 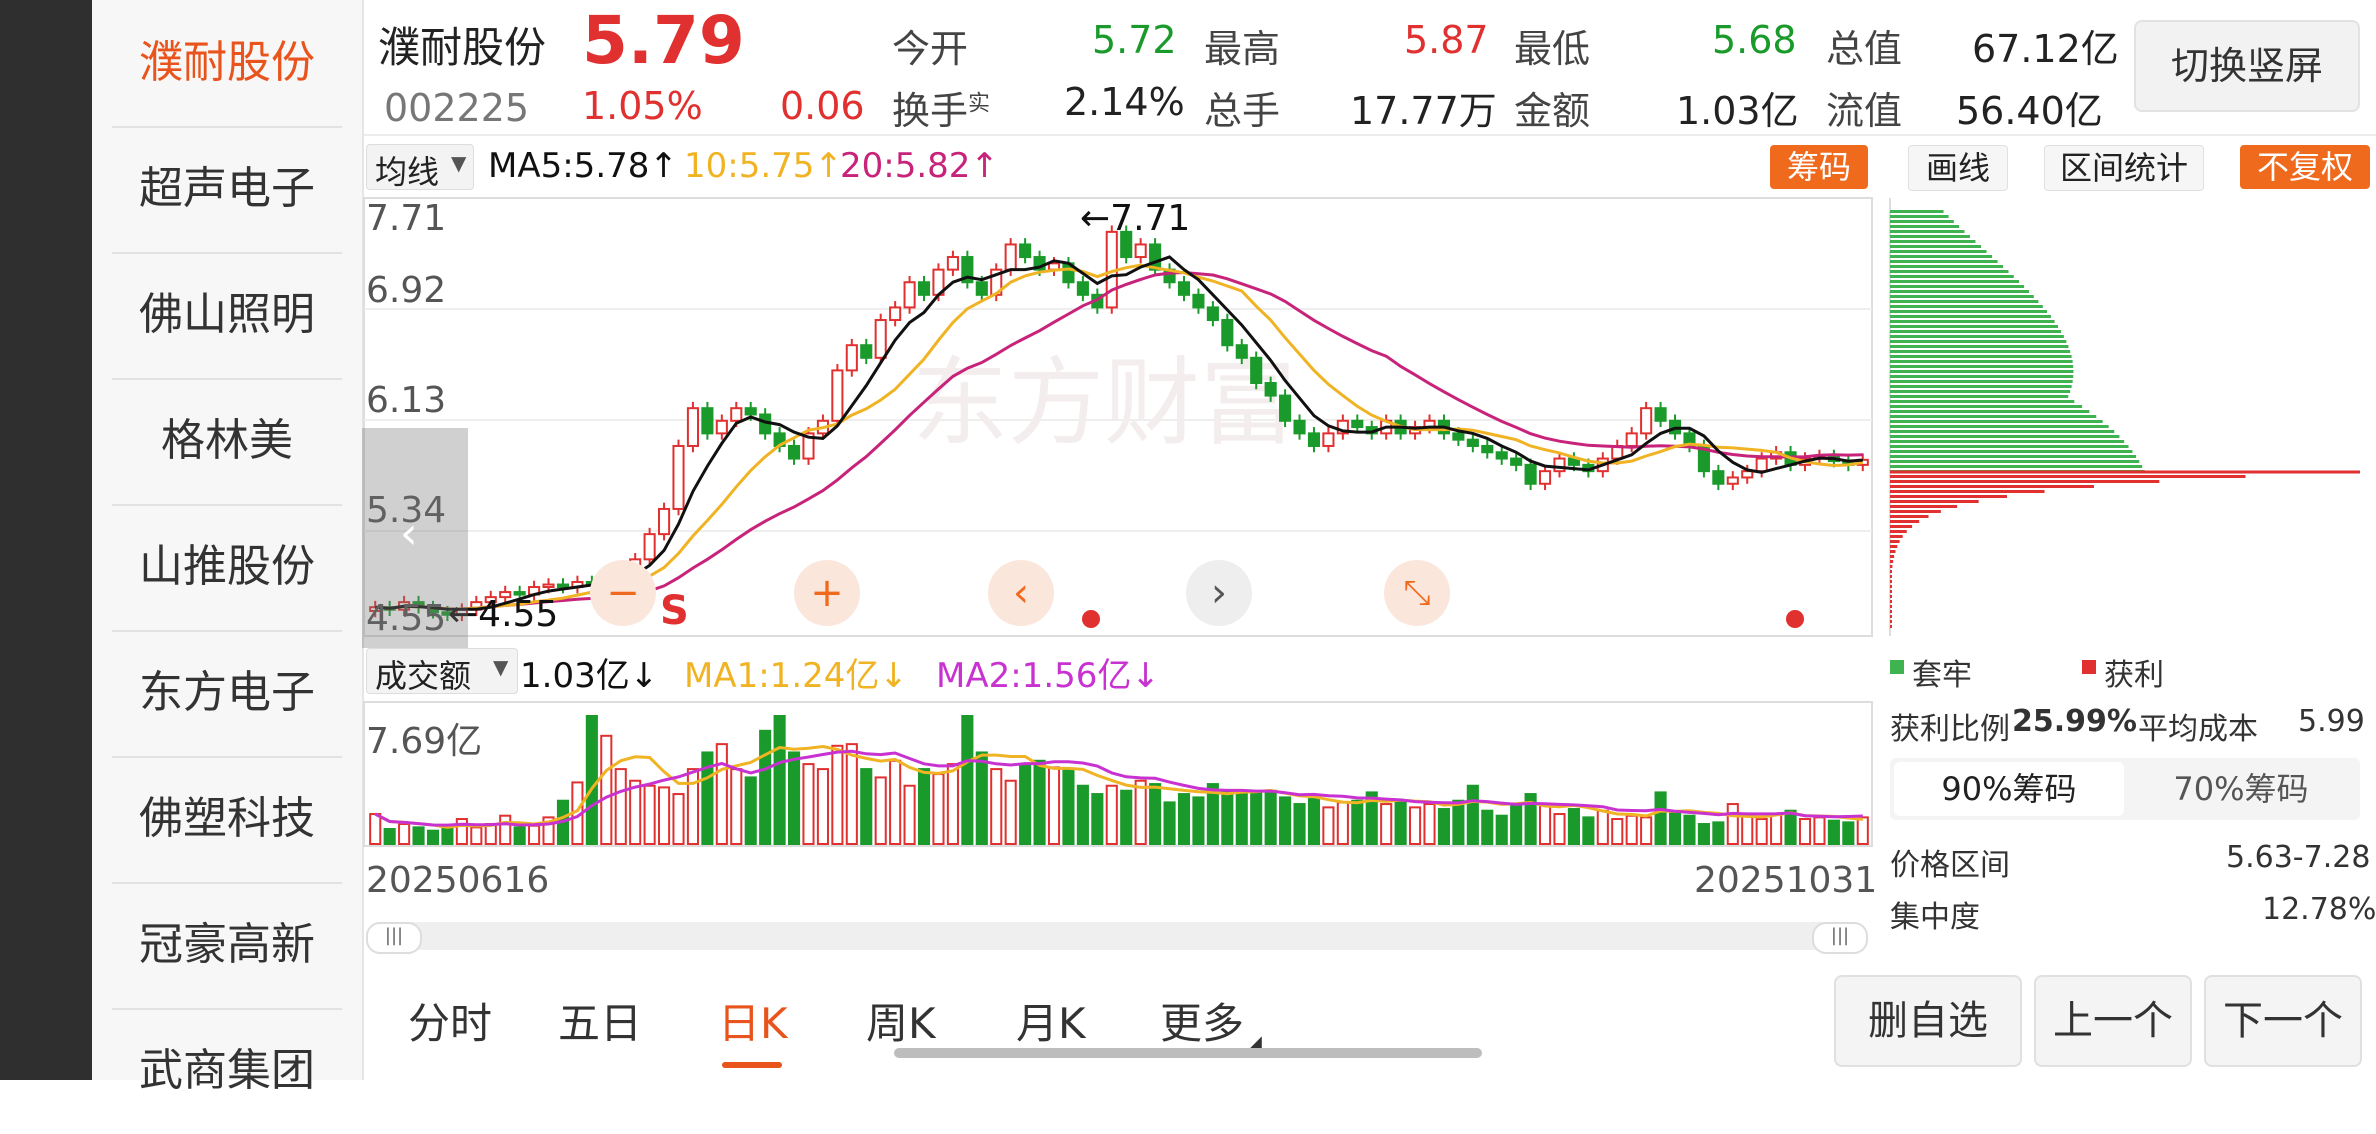 I want to click on dropdown-icon: ▼, so click(x=501, y=667).